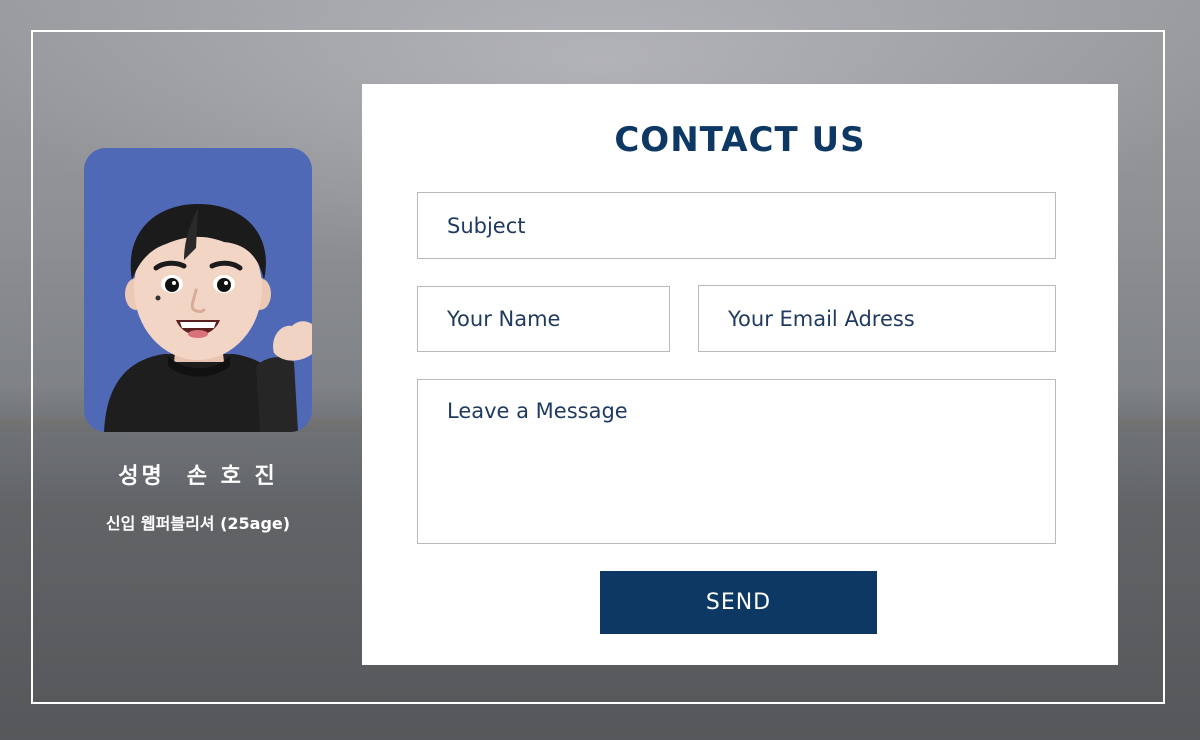  Describe the element at coordinates (736, 461) in the screenshot. I see `message-textarea` at that location.